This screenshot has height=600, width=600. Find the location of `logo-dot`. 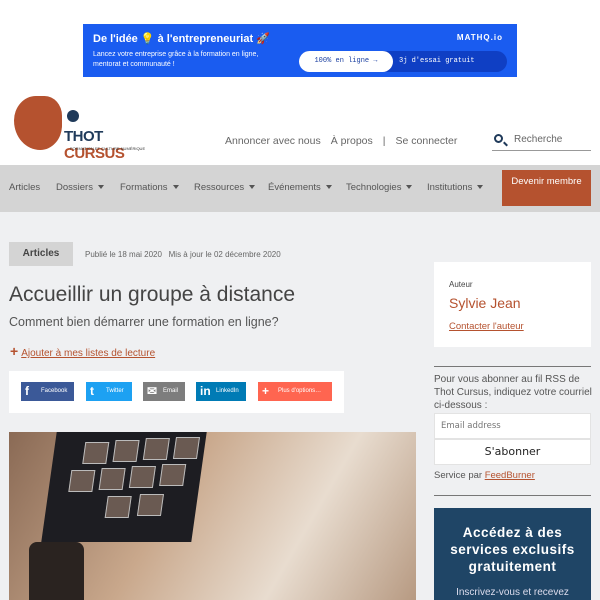

logo-dot is located at coordinates (73, 116).